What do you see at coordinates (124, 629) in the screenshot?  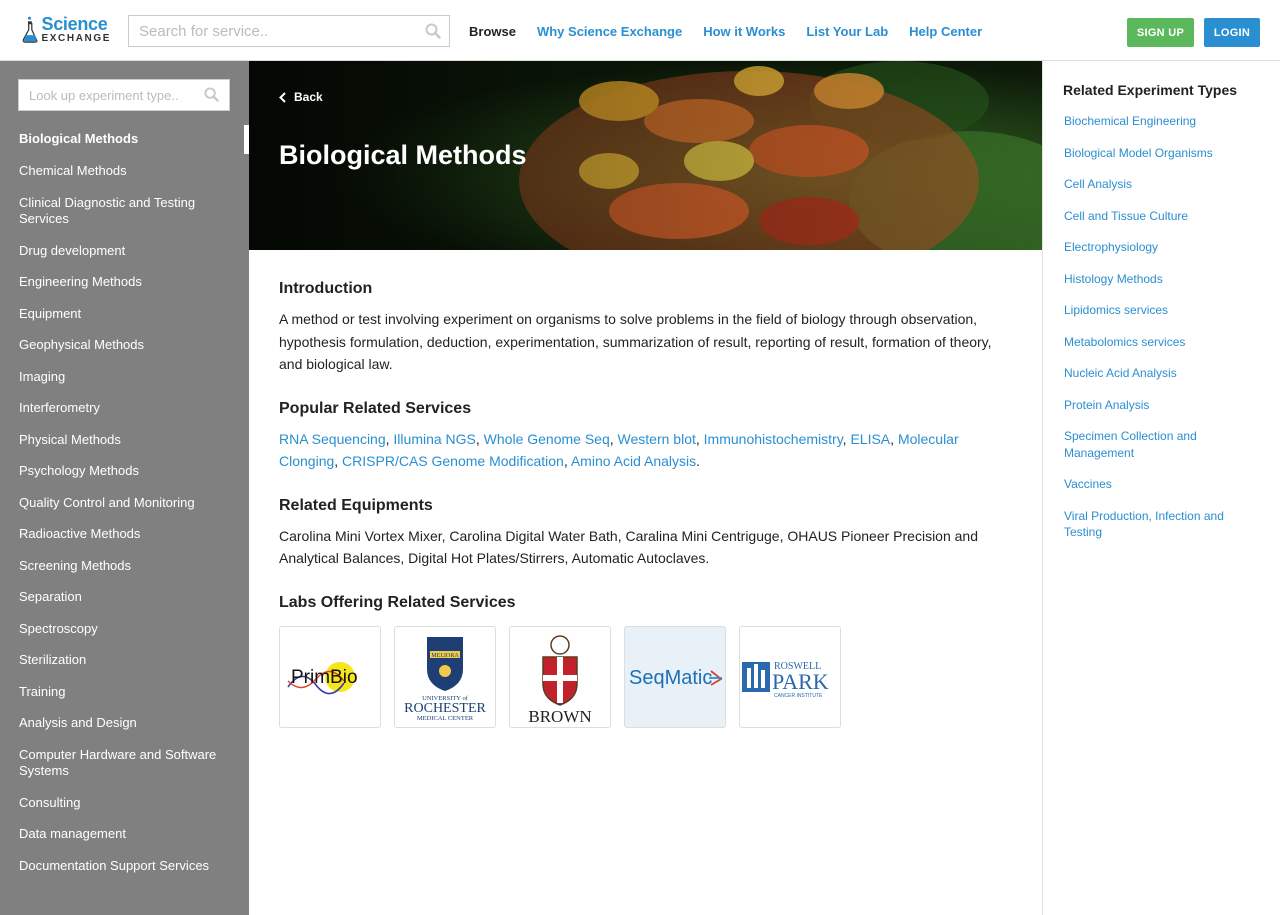 I see `sidebar-item-spectroscopy: Spectroscopy` at bounding box center [124, 629].